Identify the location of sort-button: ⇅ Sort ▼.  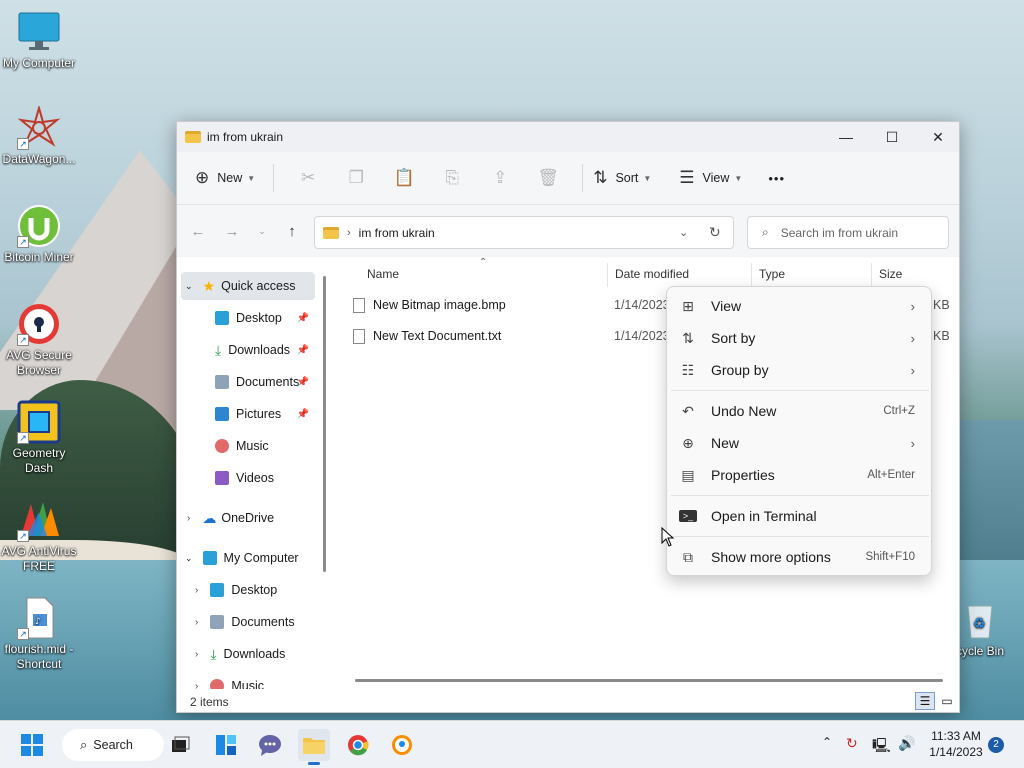
(622, 178).